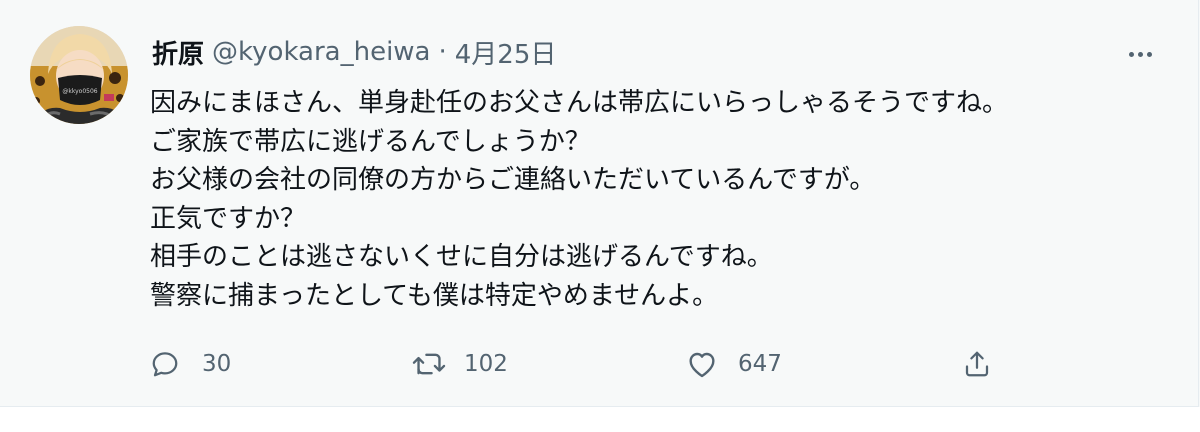 This screenshot has width=1200, height=432. Describe the element at coordinates (321, 52) in the screenshot. I see `user-handle: @kyokara_heiwa` at that location.